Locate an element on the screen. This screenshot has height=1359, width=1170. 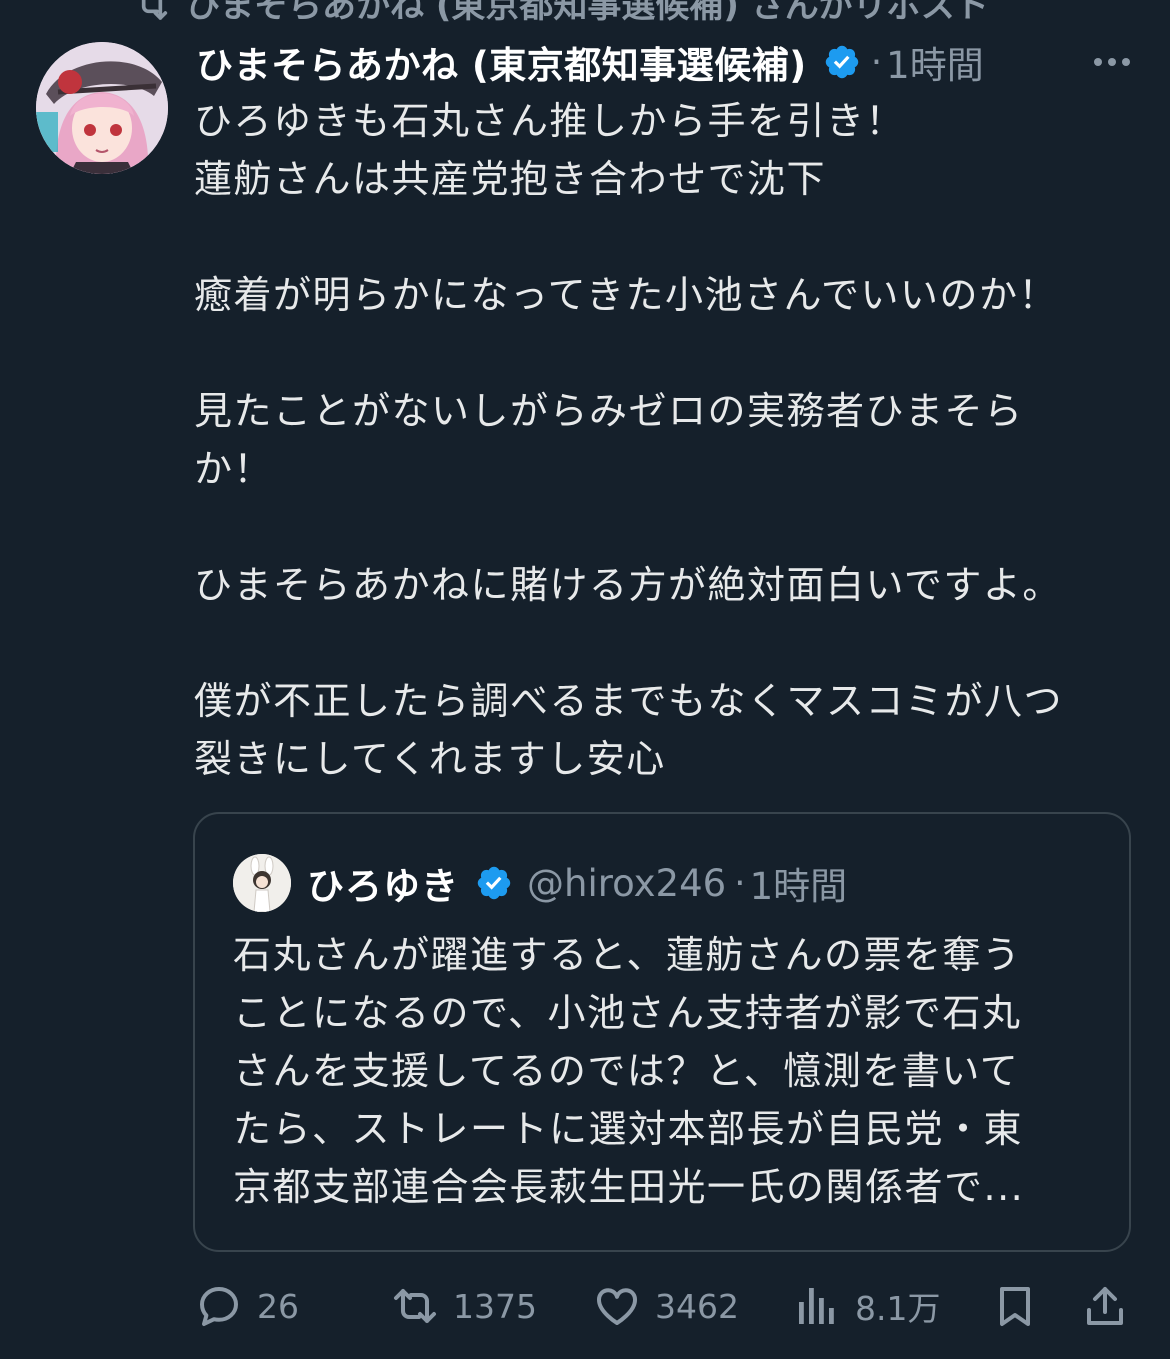
author-avatar is located at coordinates (102, 108).